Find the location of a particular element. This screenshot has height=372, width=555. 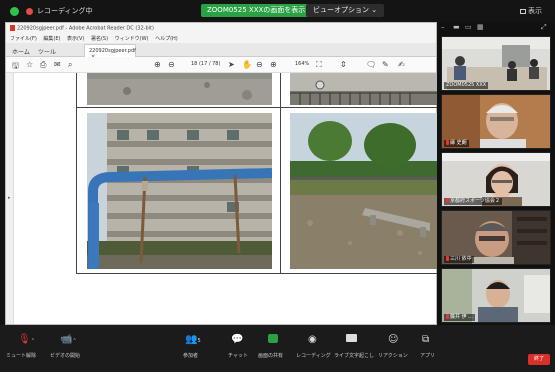

table-divider-vertical is located at coordinates (280, 173).